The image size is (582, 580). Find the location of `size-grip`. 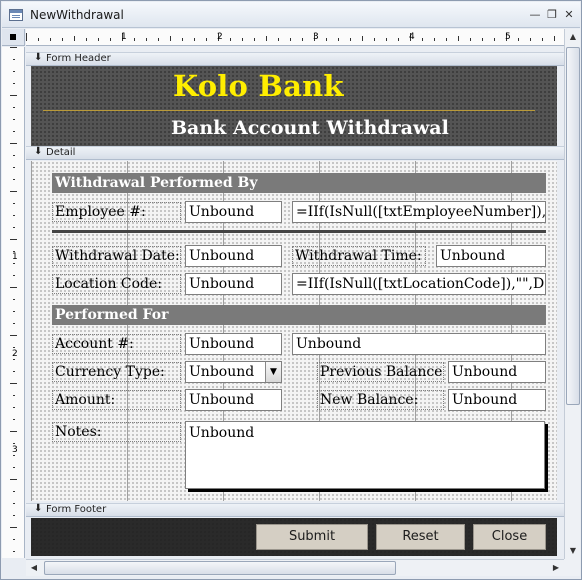

size-grip is located at coordinates (572, 567).